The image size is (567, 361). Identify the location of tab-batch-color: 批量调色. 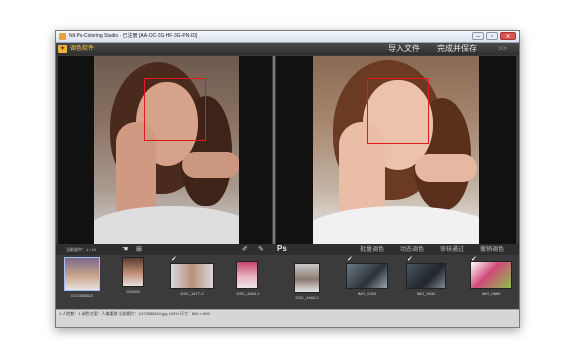
(372, 250).